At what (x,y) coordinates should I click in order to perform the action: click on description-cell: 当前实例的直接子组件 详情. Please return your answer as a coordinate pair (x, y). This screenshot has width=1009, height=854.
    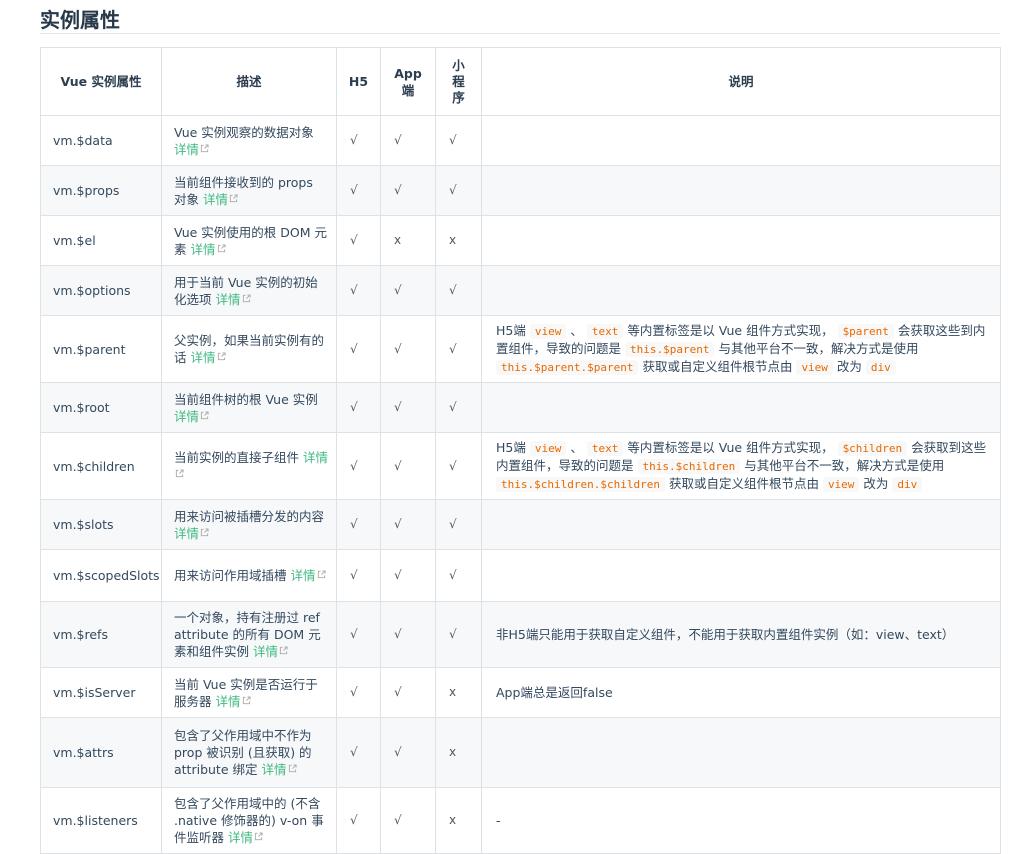
    Looking at the image, I should click on (249, 466).